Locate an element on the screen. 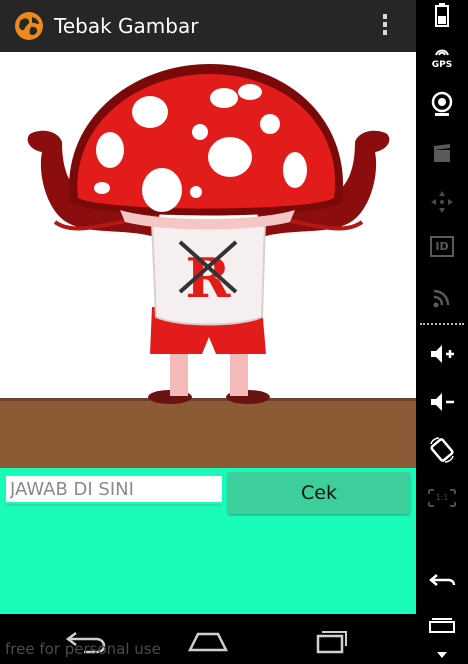  answer-input-underline is located at coordinates (114, 505).